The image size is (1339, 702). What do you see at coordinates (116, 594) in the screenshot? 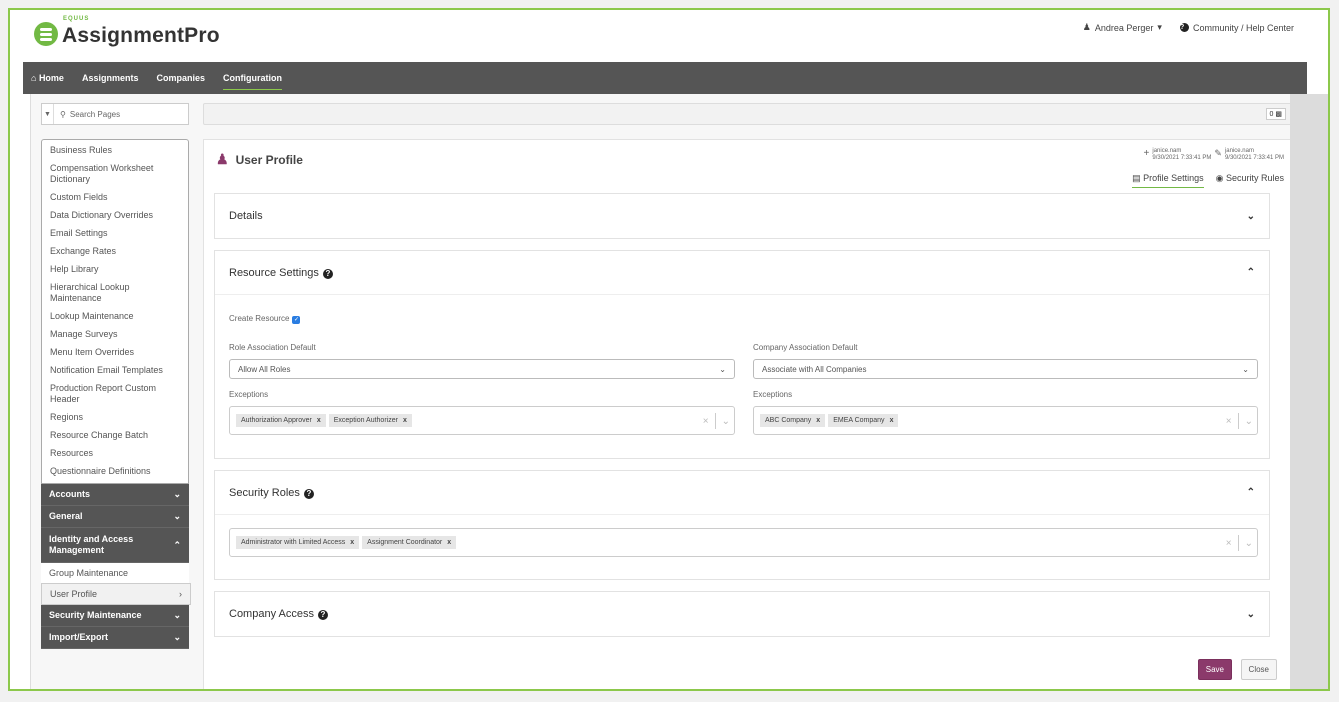
I see `sidebar-item-user-profile: User Profile ›` at bounding box center [116, 594].